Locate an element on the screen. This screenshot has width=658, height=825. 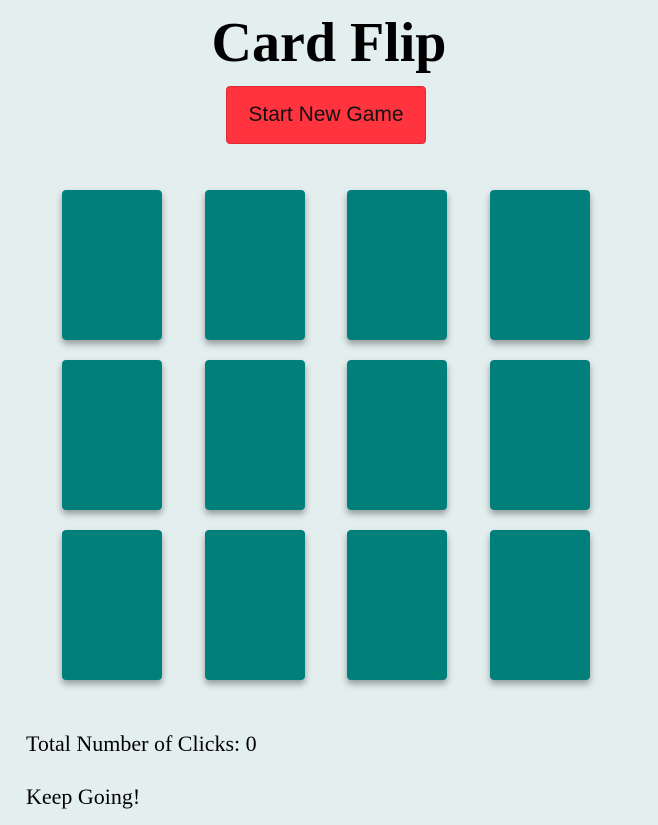
start-new-game-button: Start New Game is located at coordinates (326, 115).